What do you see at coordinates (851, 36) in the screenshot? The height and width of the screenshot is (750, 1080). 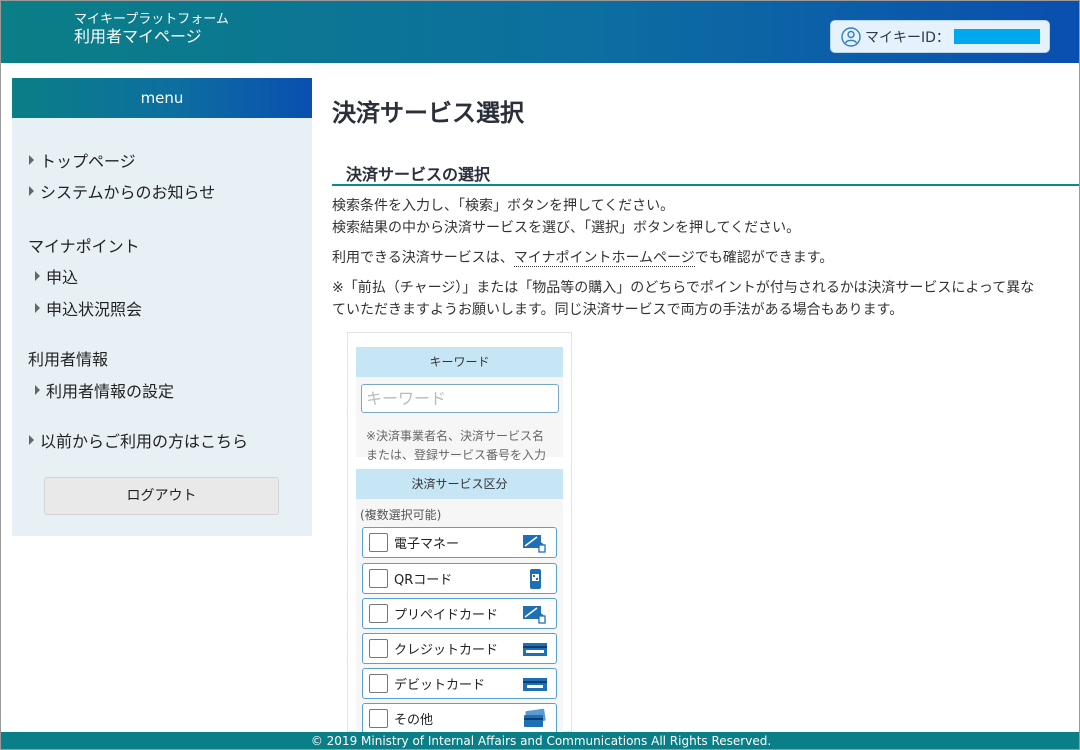 I see `user-icon` at bounding box center [851, 36].